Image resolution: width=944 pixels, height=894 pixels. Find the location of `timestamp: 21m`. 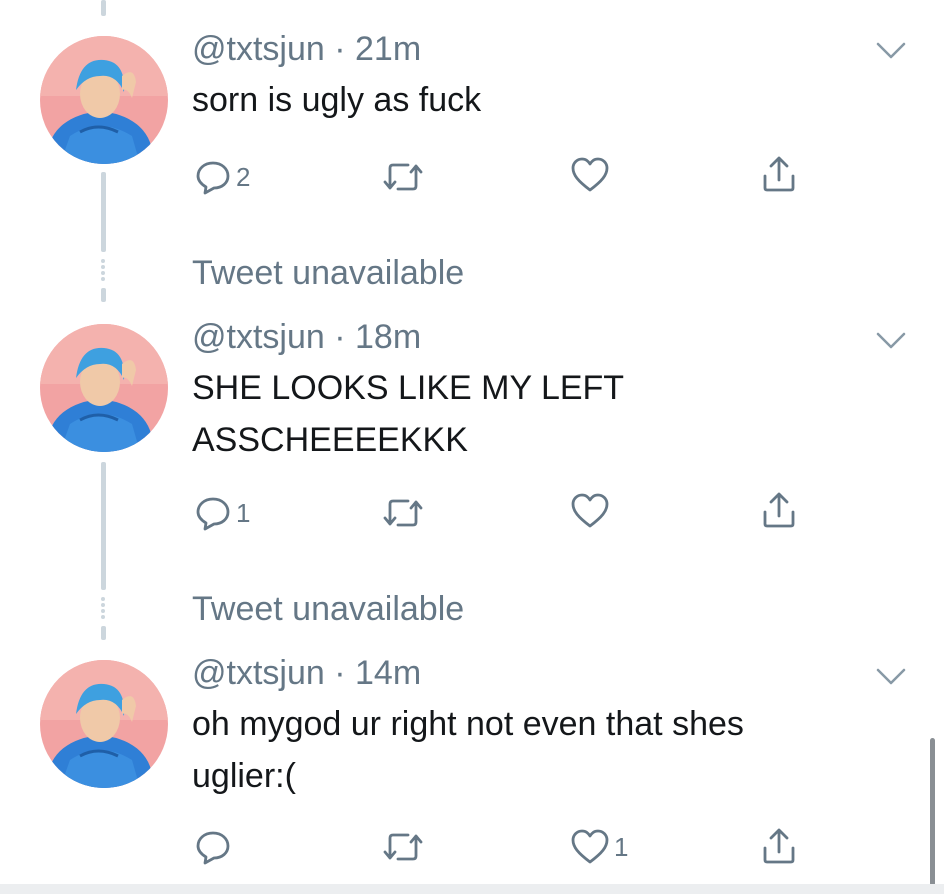

timestamp: 21m is located at coordinates (388, 49).